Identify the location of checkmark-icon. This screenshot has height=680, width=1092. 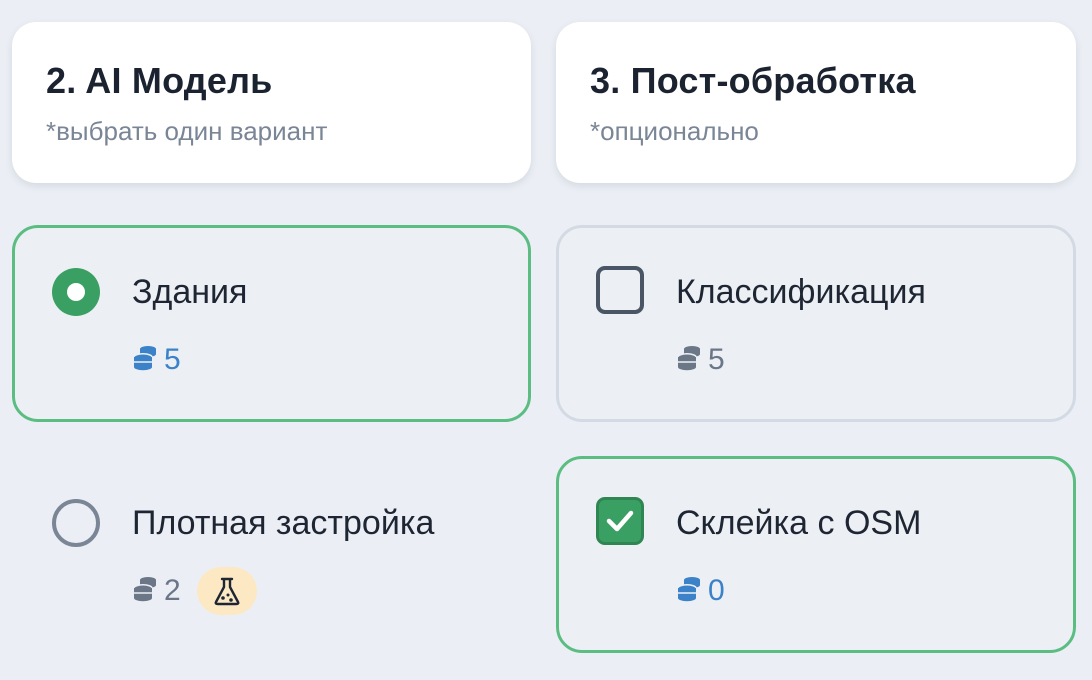
(620, 521).